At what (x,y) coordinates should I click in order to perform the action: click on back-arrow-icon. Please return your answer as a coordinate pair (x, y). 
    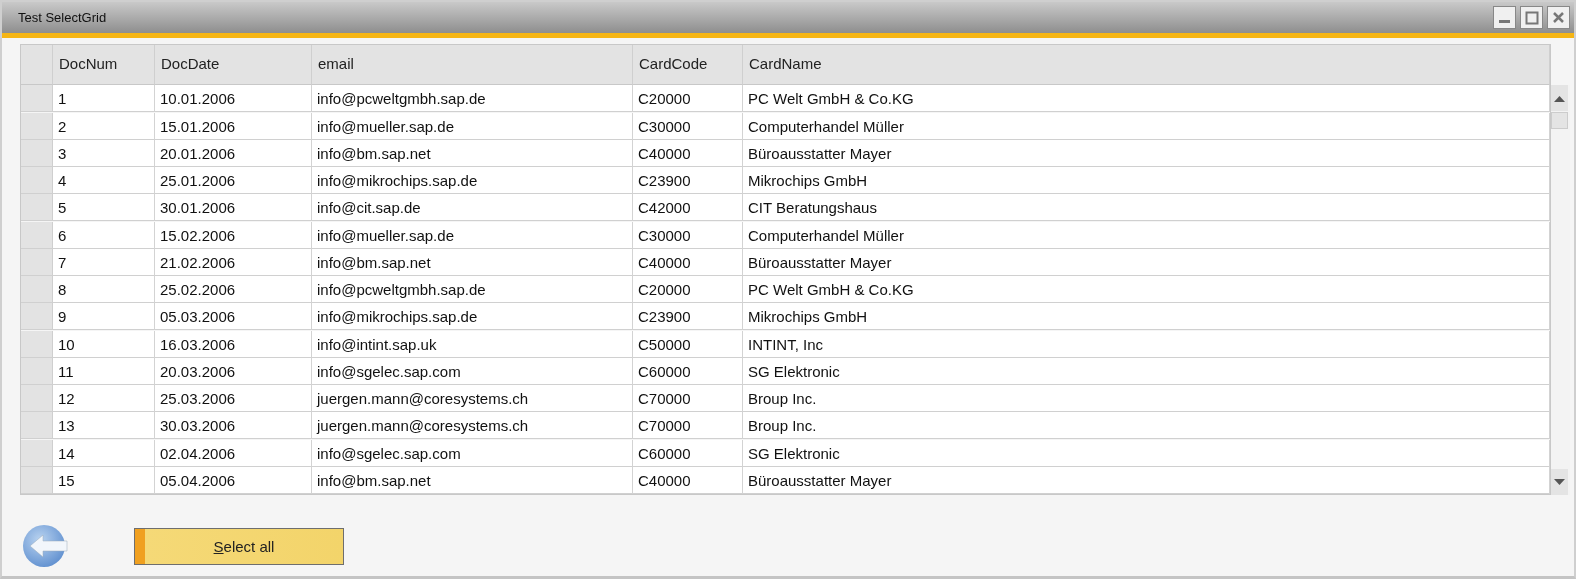
    Looking at the image, I should click on (46, 546).